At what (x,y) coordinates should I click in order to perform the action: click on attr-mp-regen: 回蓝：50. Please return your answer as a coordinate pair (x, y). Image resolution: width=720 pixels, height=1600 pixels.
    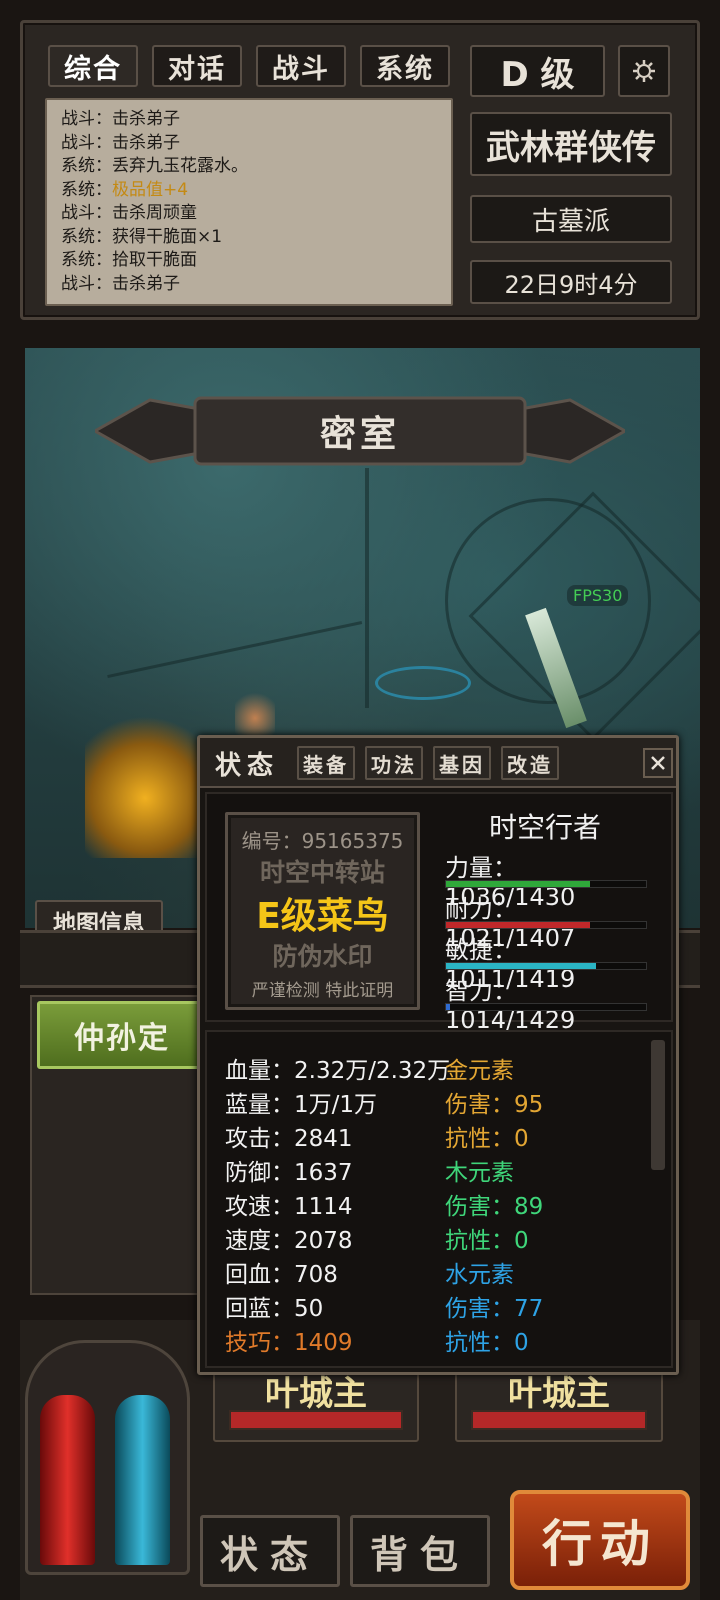
    Looking at the image, I should click on (274, 1309).